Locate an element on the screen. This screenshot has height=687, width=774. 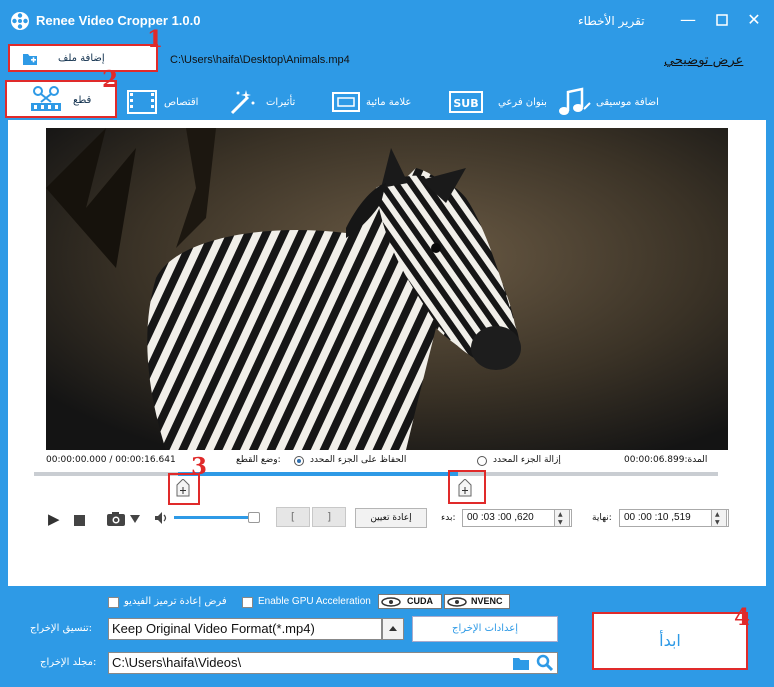
tab-crop: اقتصاص is located at coordinates (171, 102).